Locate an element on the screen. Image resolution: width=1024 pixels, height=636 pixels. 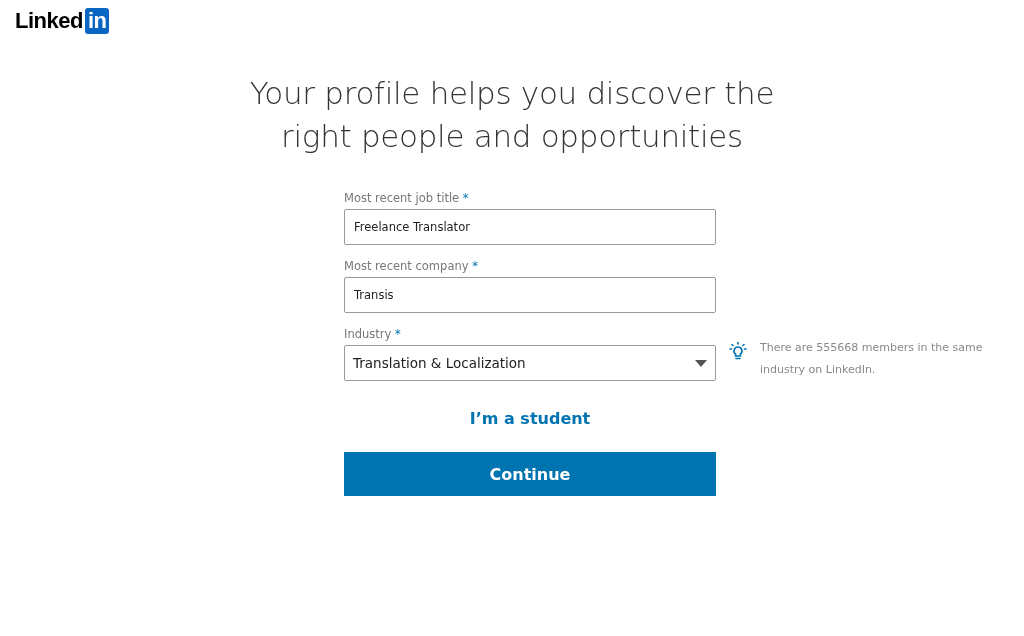
input-field: Freelance Translator is located at coordinates (530, 227).